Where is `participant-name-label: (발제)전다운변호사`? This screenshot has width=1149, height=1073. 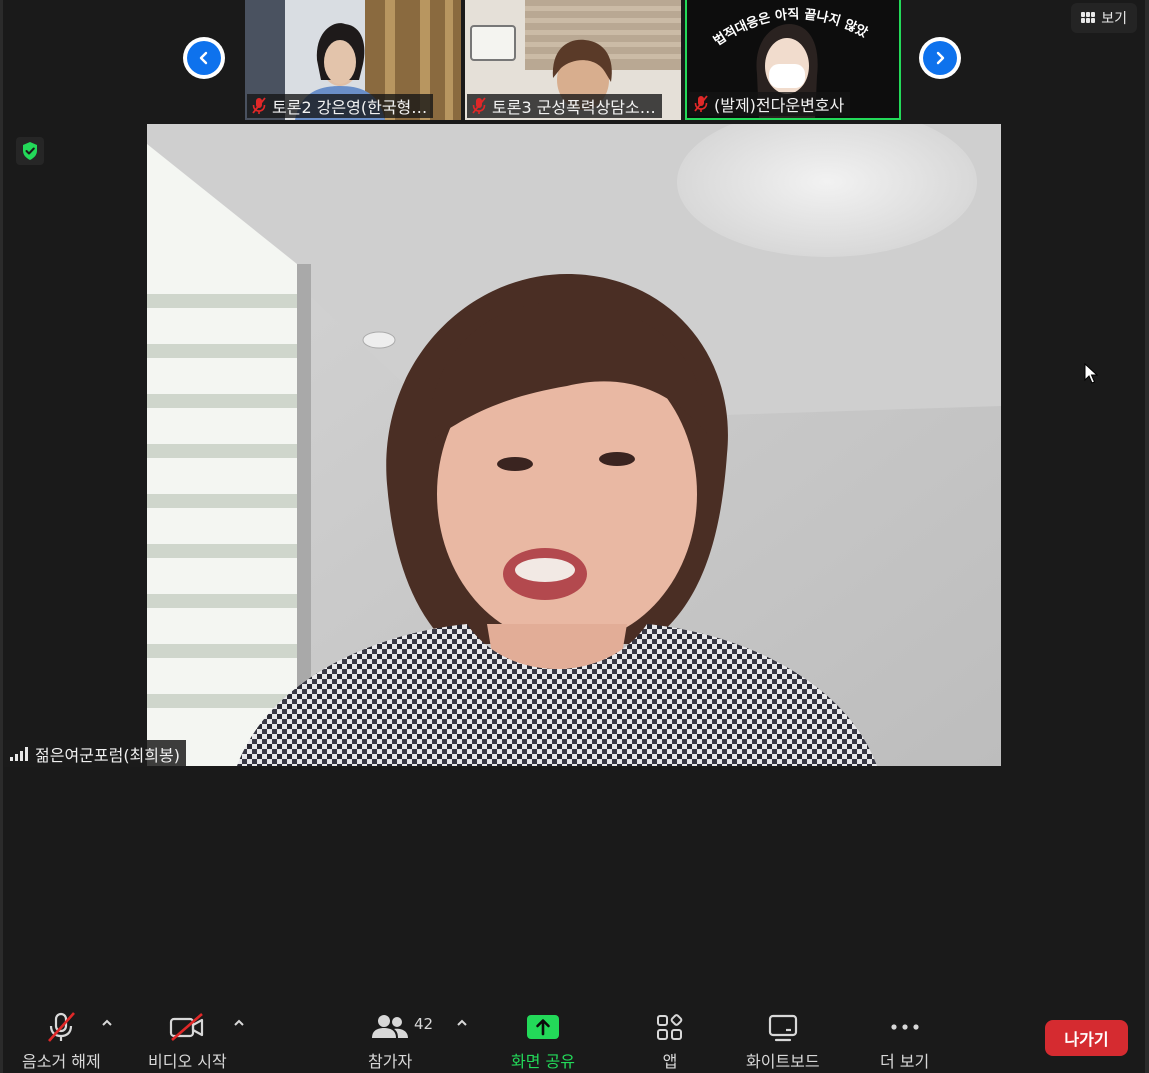 participant-name-label: (발제)전다운변호사 is located at coordinates (770, 104).